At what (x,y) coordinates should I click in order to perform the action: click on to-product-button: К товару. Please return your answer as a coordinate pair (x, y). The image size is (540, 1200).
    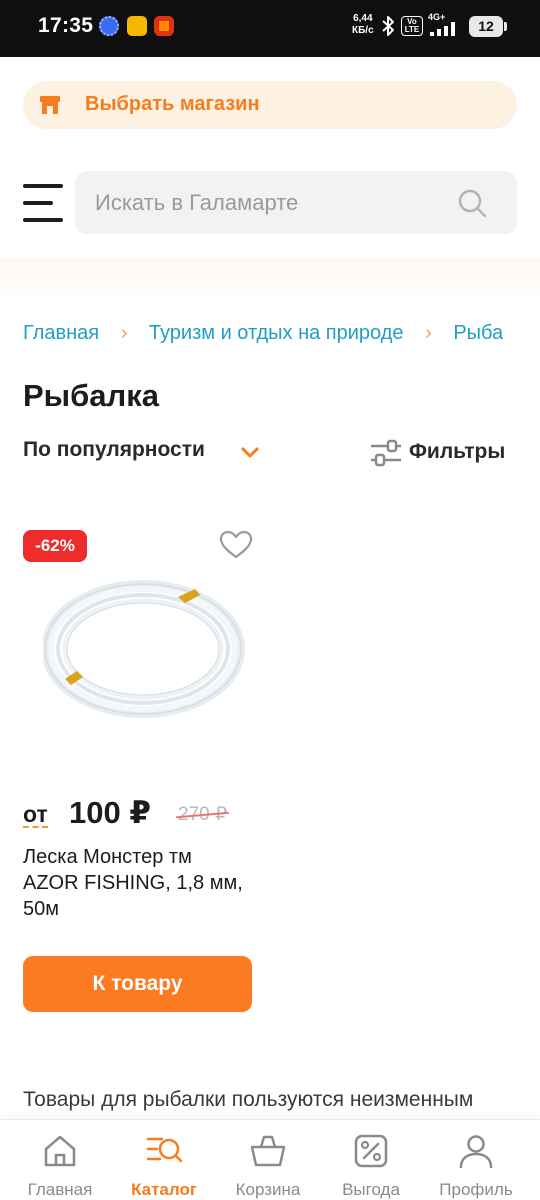
    Looking at the image, I should click on (137, 984).